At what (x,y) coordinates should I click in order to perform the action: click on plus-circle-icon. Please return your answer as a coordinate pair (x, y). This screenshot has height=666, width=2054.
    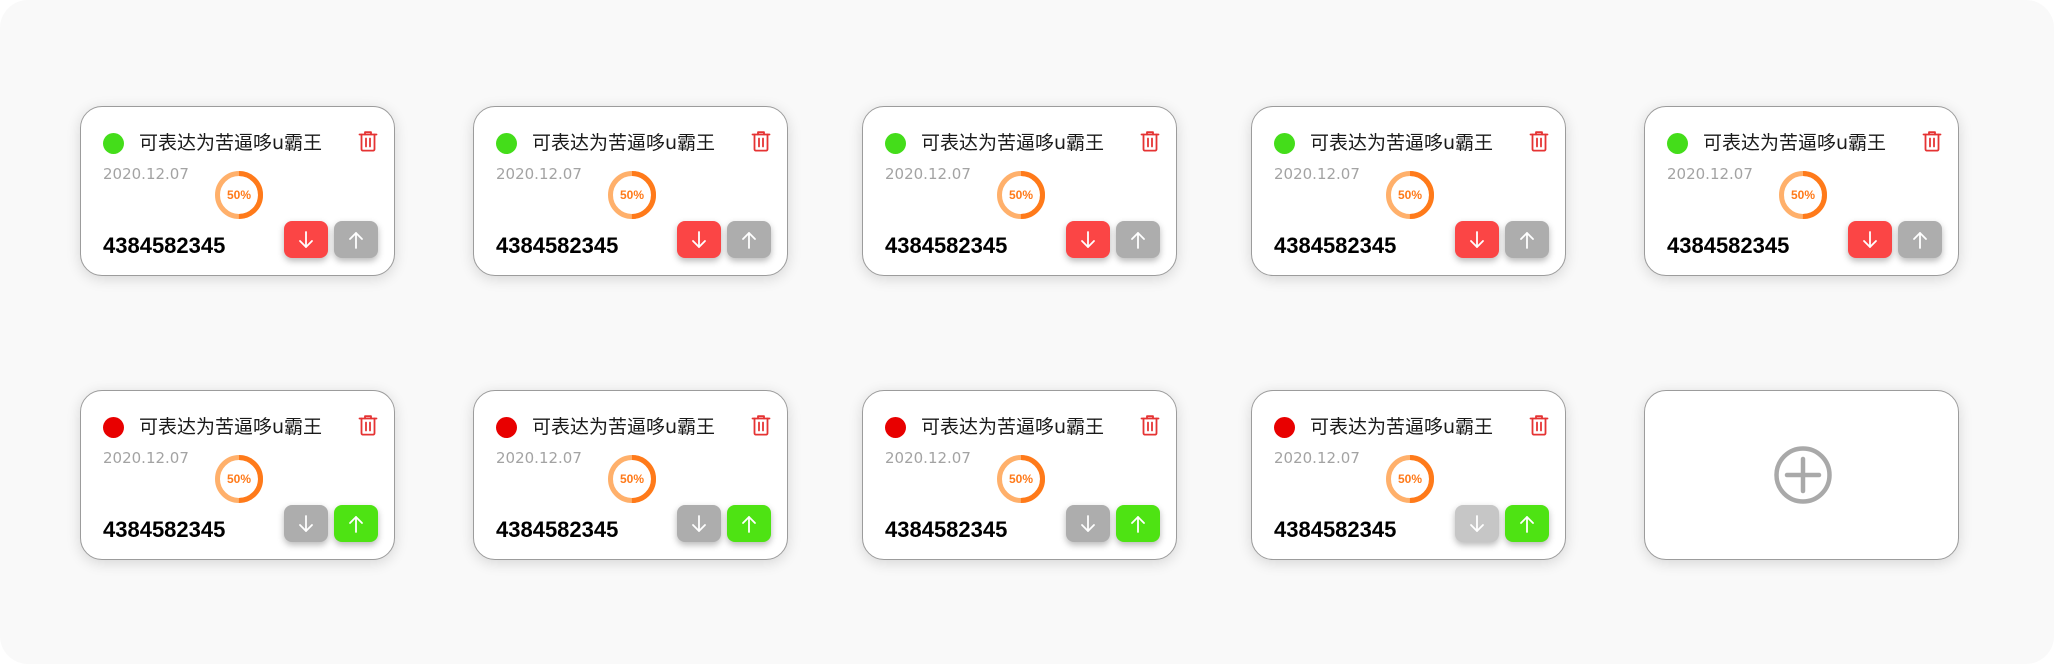
    Looking at the image, I should click on (1803, 475).